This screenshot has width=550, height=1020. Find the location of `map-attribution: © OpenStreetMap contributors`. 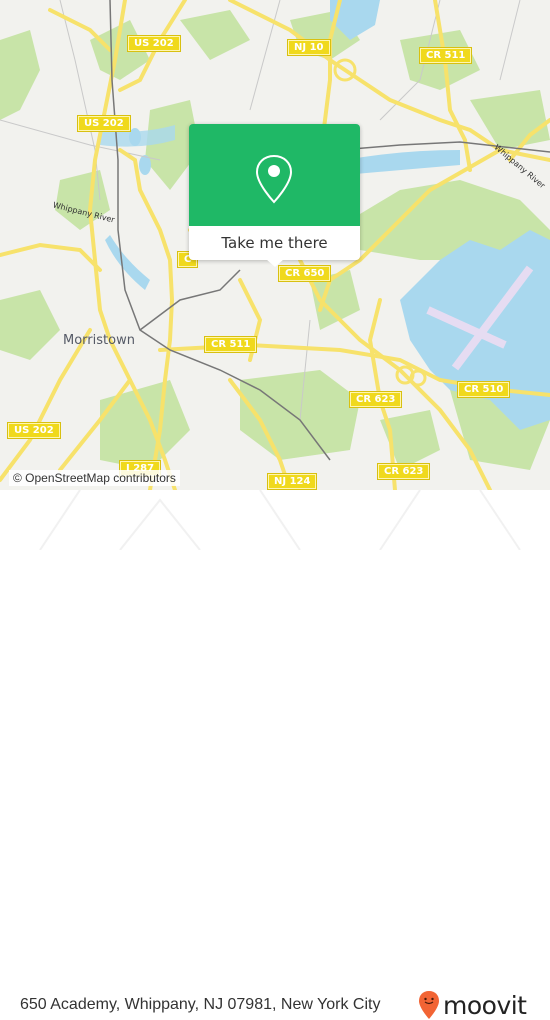

map-attribution: © OpenStreetMap contributors is located at coordinates (94, 478).